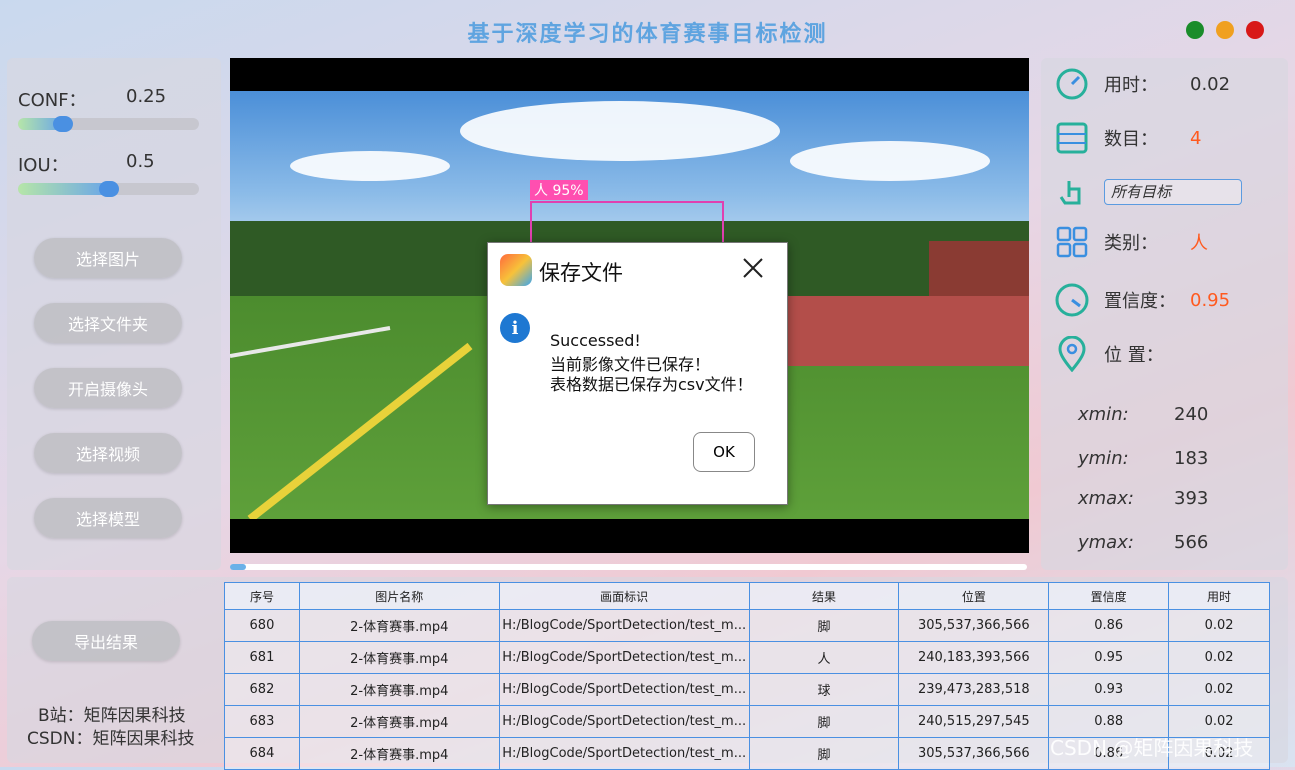 Image resolution: width=1295 pixels, height=770 pixels. What do you see at coordinates (1072, 194) in the screenshot?
I see `pointer-hand-icon` at bounding box center [1072, 194].